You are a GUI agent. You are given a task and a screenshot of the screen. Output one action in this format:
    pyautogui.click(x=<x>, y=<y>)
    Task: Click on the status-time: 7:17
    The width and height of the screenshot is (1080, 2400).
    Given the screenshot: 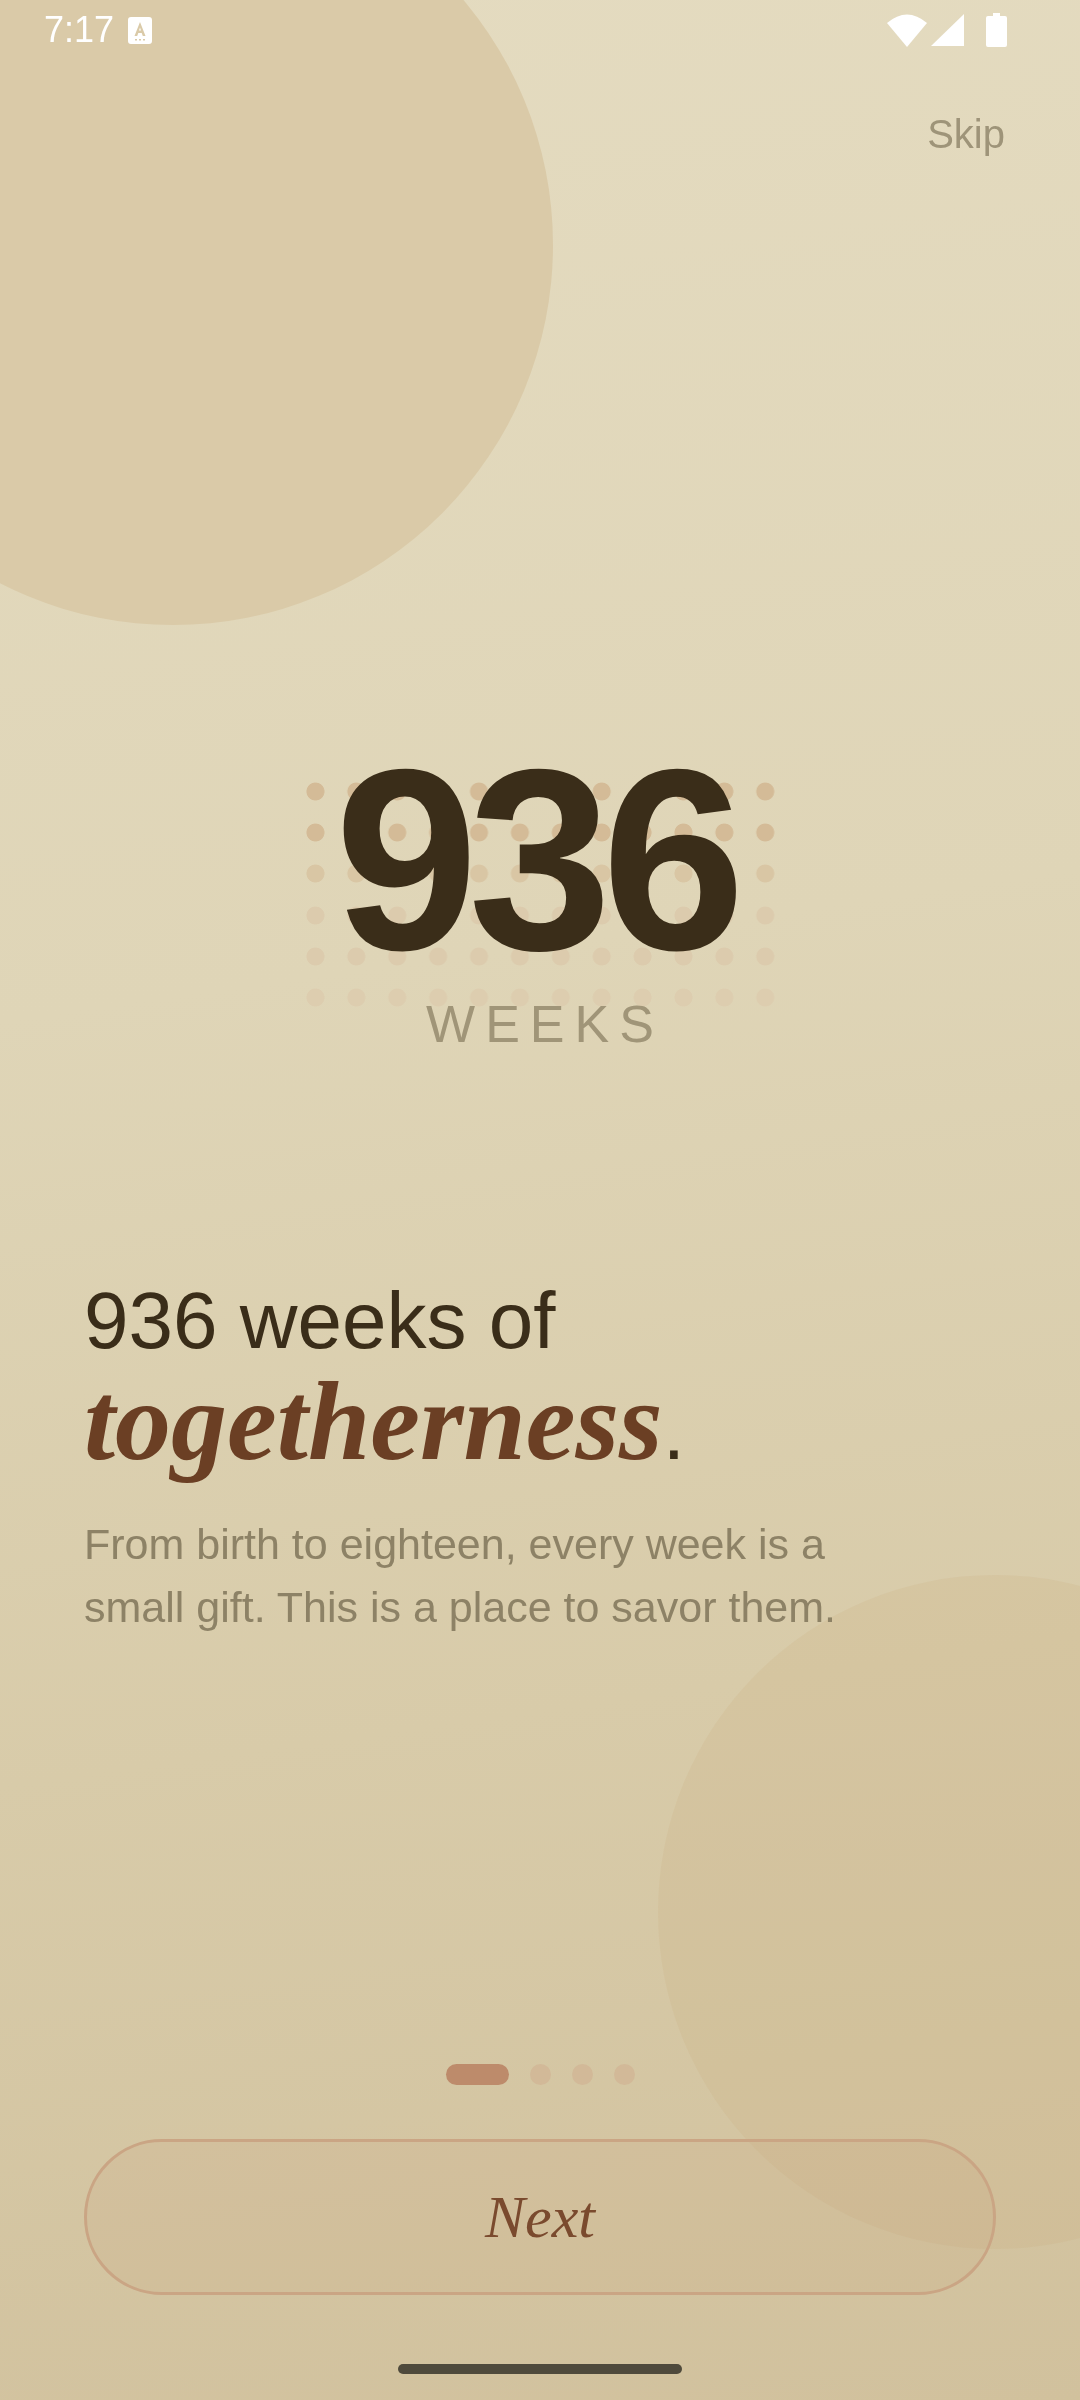 What is the action you would take?
    pyautogui.click(x=79, y=30)
    